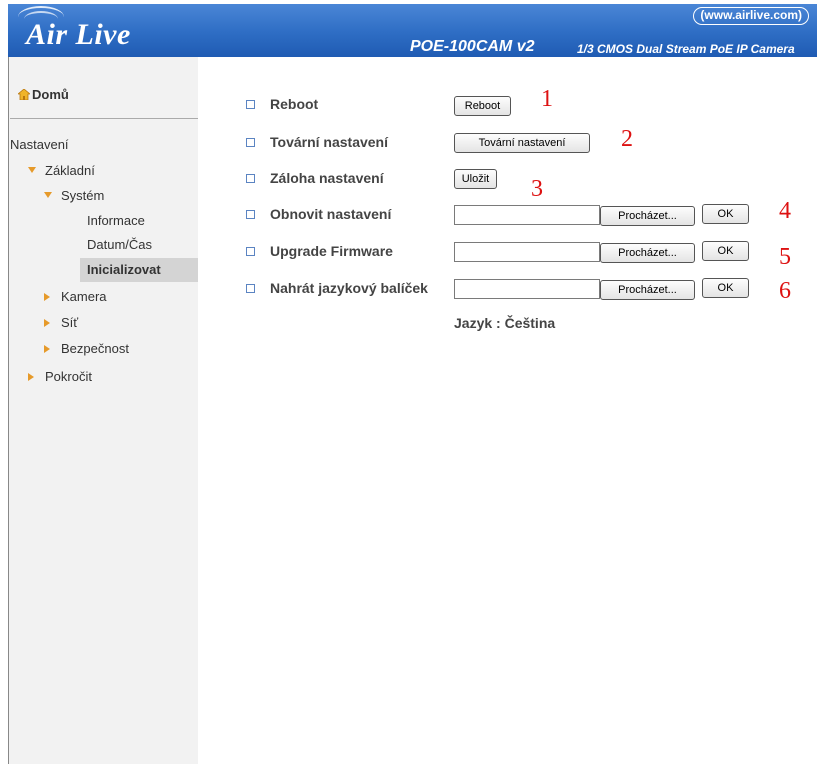  What do you see at coordinates (785, 257) in the screenshot?
I see `annotation-5: 5` at bounding box center [785, 257].